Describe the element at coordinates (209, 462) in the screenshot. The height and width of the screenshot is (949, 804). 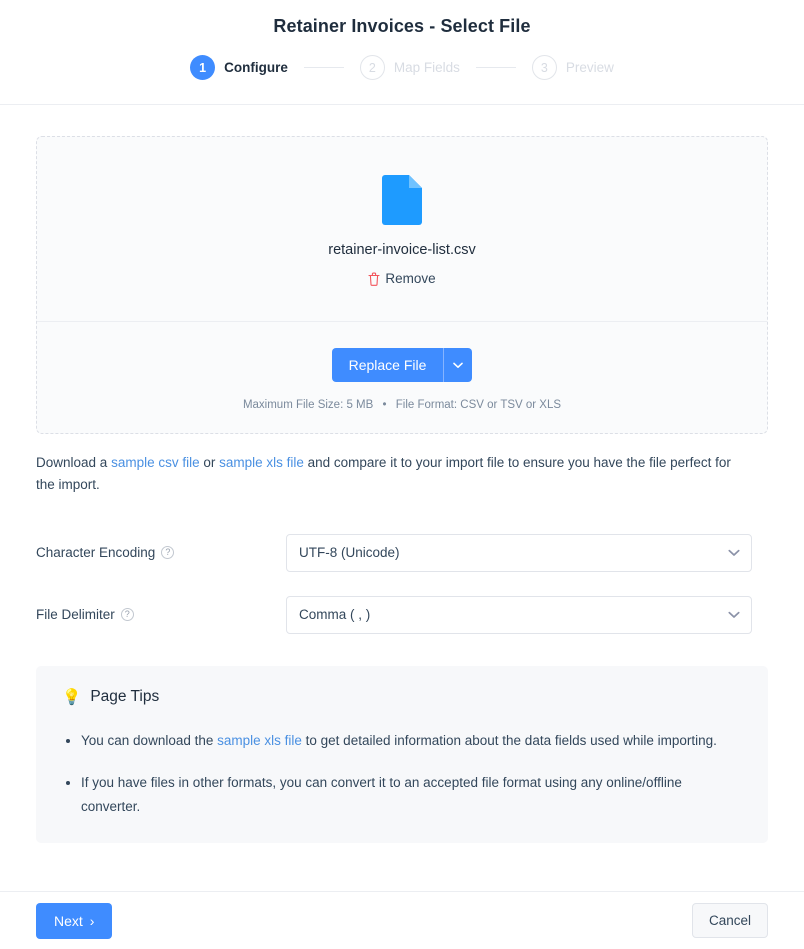
I see `download-note-part2: or` at that location.